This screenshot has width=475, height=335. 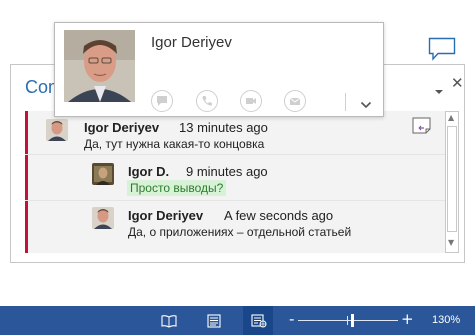 I want to click on zoom-out-button: -, so click(x=291, y=319).